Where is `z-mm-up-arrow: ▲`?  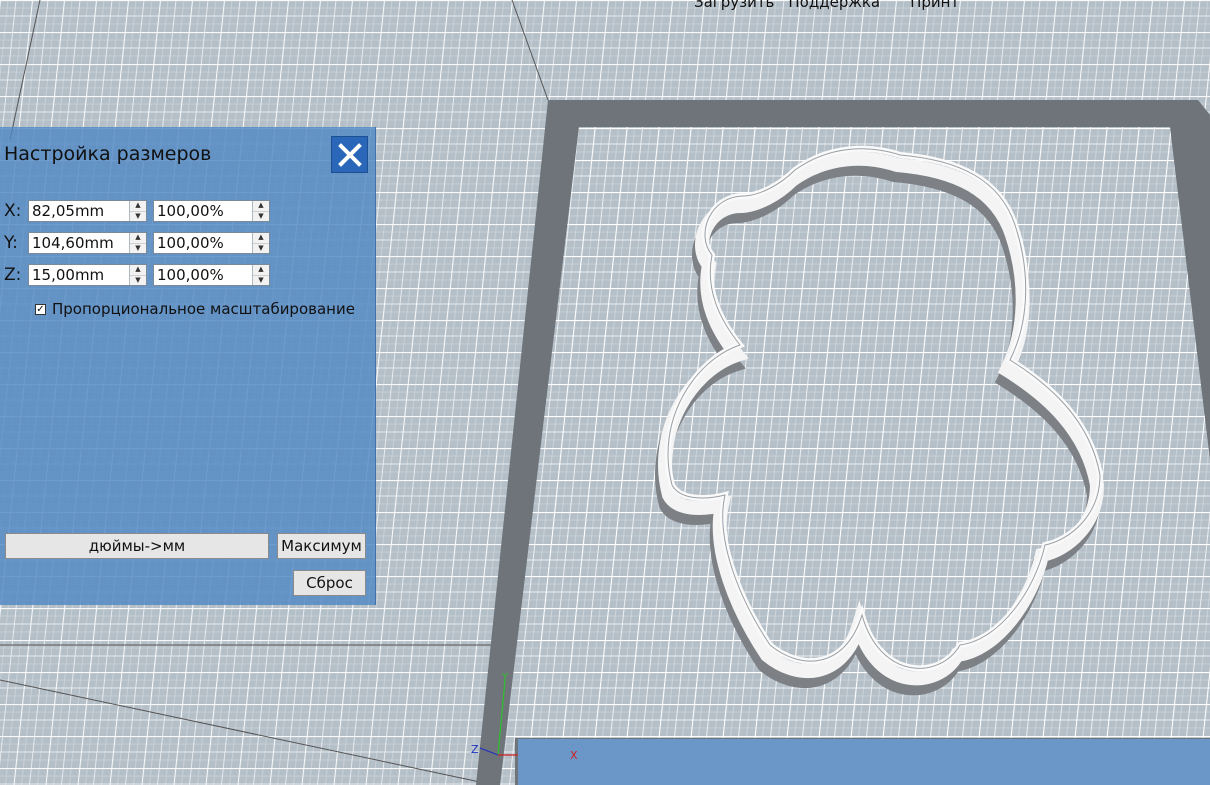
z-mm-up-arrow: ▲ is located at coordinates (138, 270).